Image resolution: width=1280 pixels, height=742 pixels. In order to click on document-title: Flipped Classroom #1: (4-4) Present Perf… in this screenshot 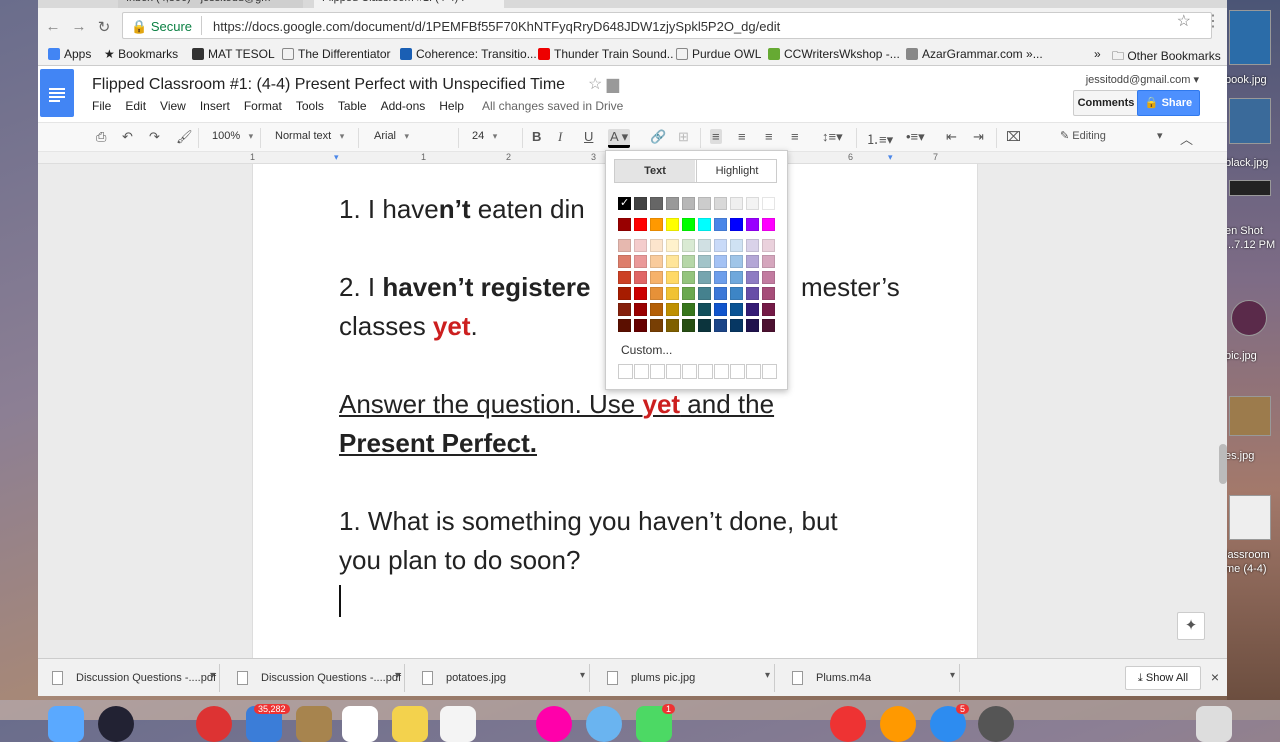, I will do `click(328, 85)`.